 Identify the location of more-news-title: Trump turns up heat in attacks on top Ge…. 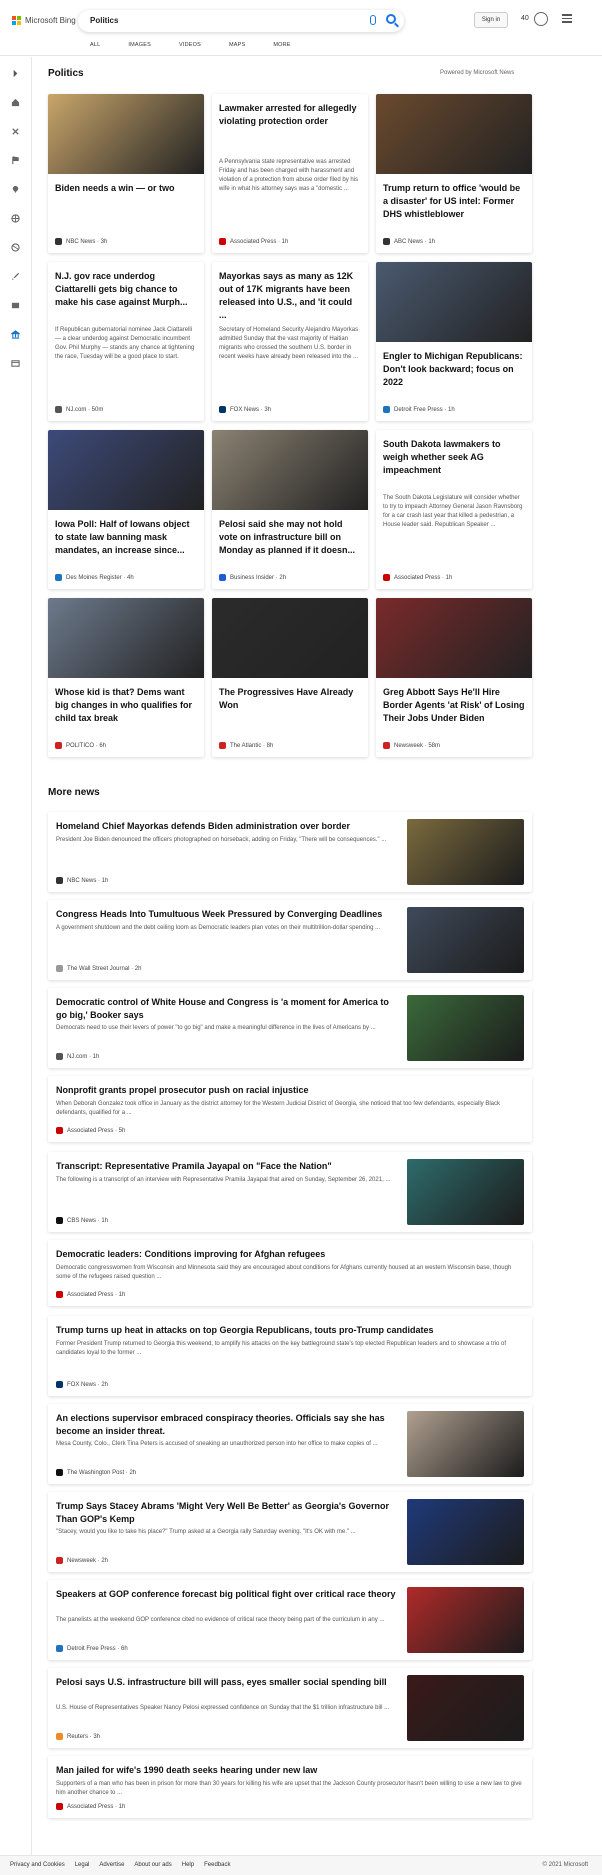
(290, 1330).